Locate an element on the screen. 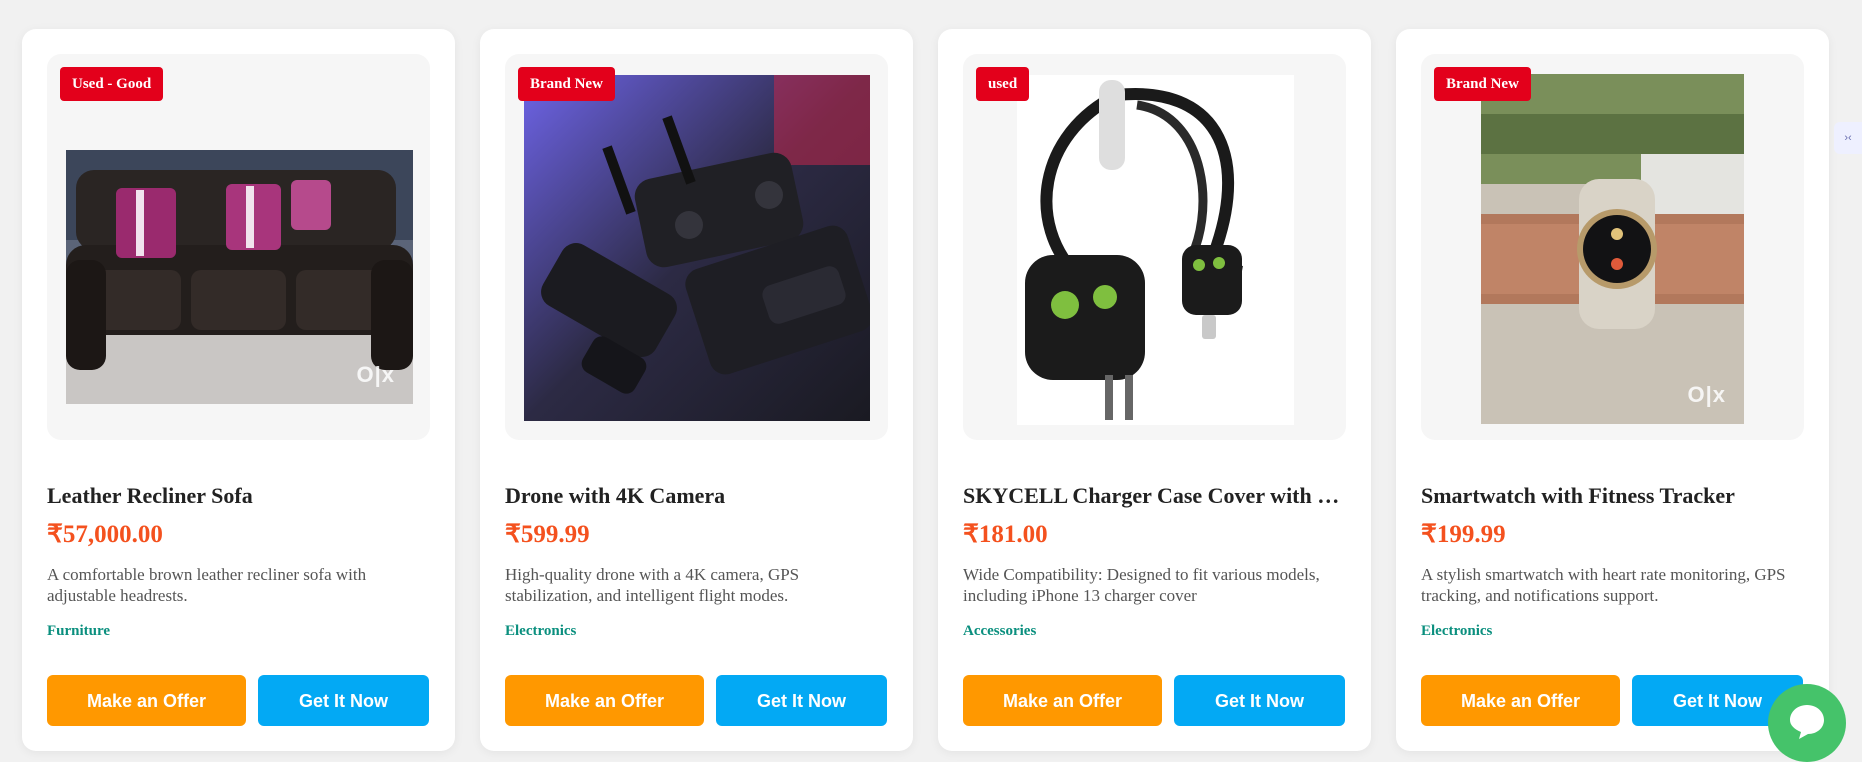  product-category: Furniture is located at coordinates (79, 631).